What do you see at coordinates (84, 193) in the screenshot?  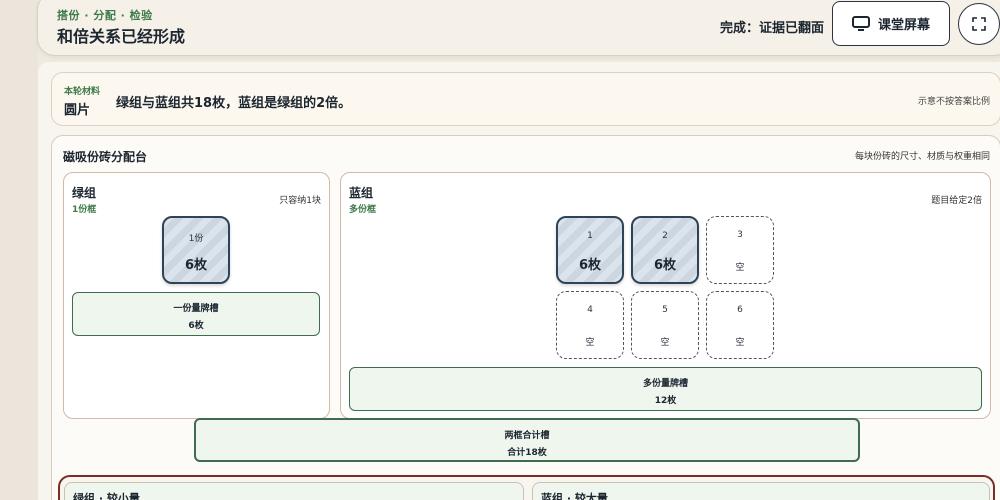 I see `green-frame-name: 绿组` at bounding box center [84, 193].